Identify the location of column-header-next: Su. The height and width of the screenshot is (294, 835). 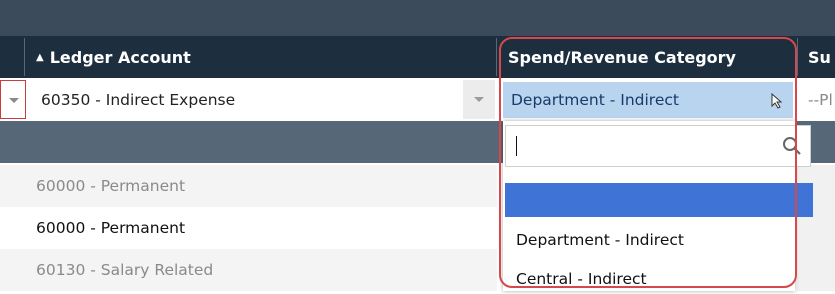
(821, 57).